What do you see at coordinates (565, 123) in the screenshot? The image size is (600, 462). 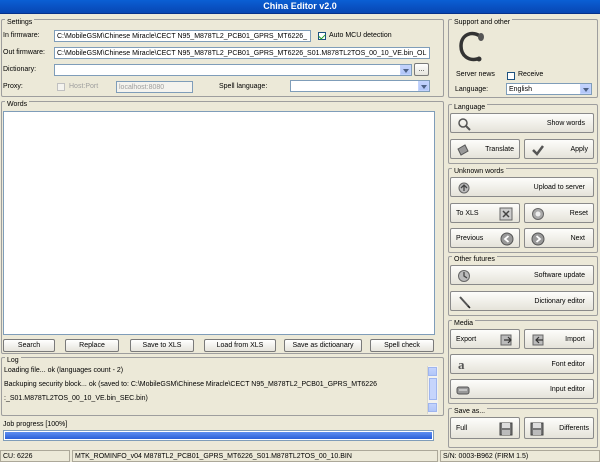 I see `show-words-label: Show words` at bounding box center [565, 123].